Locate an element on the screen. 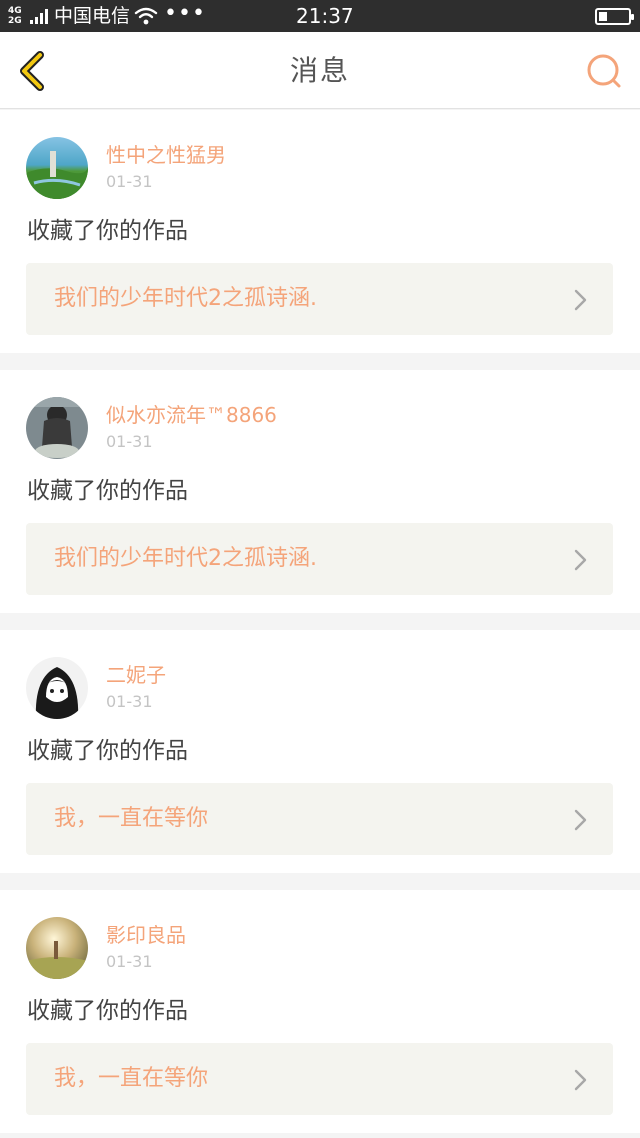  battery-level is located at coordinates (603, 16).